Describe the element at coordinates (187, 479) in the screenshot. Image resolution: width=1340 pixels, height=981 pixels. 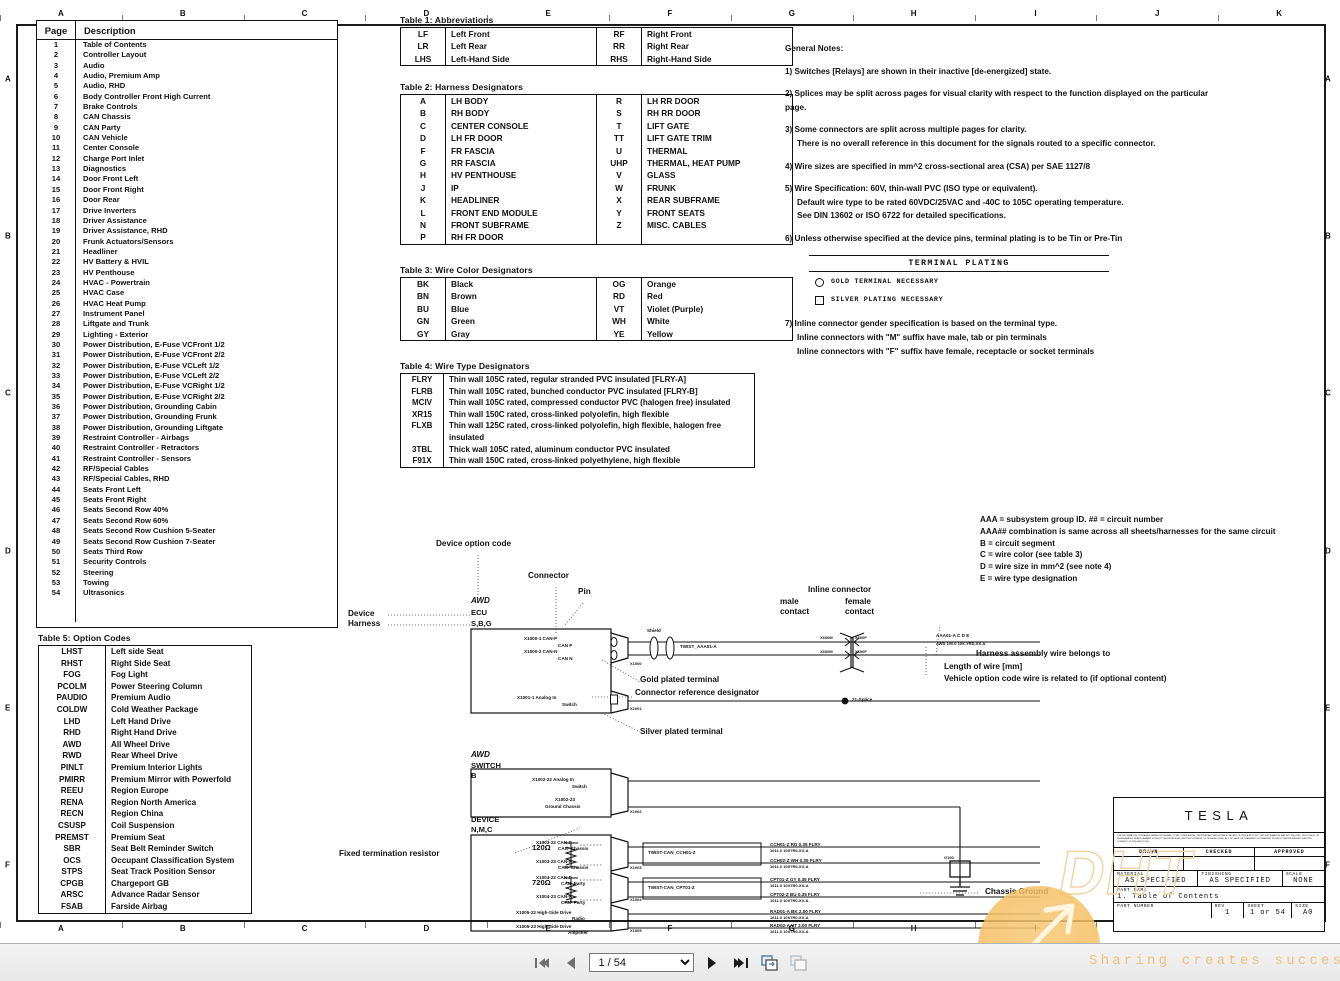
I see `toc-row: 43 RF/Special Cables, RHD` at that location.